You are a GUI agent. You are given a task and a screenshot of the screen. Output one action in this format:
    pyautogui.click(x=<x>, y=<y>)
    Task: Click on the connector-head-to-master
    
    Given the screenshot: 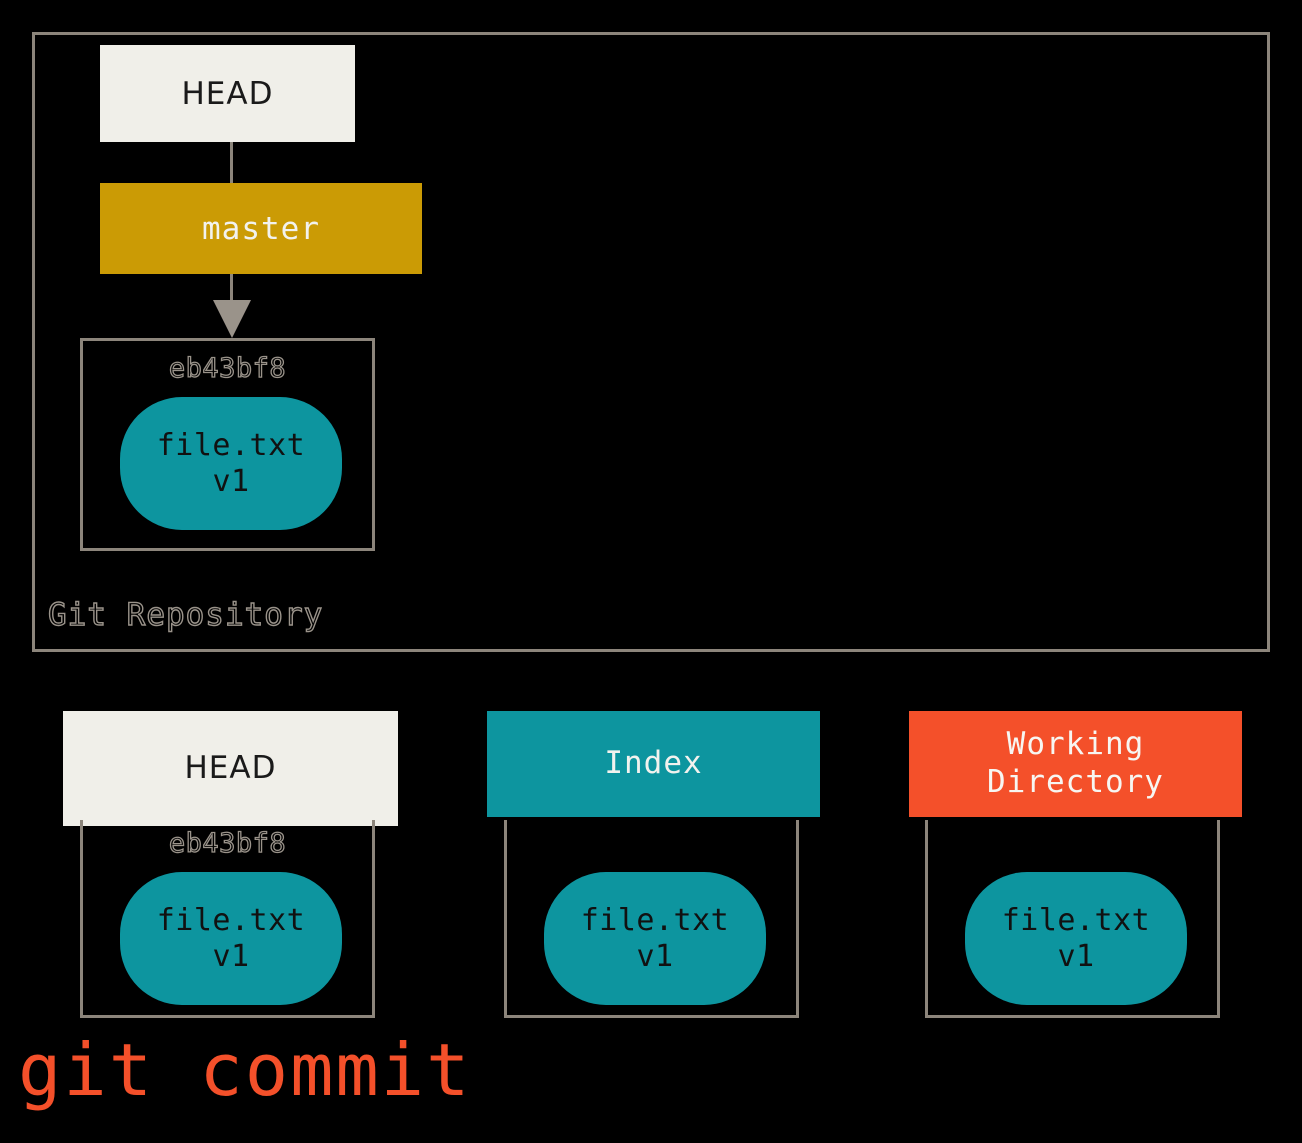 What is the action you would take?
    pyautogui.click(x=231, y=163)
    